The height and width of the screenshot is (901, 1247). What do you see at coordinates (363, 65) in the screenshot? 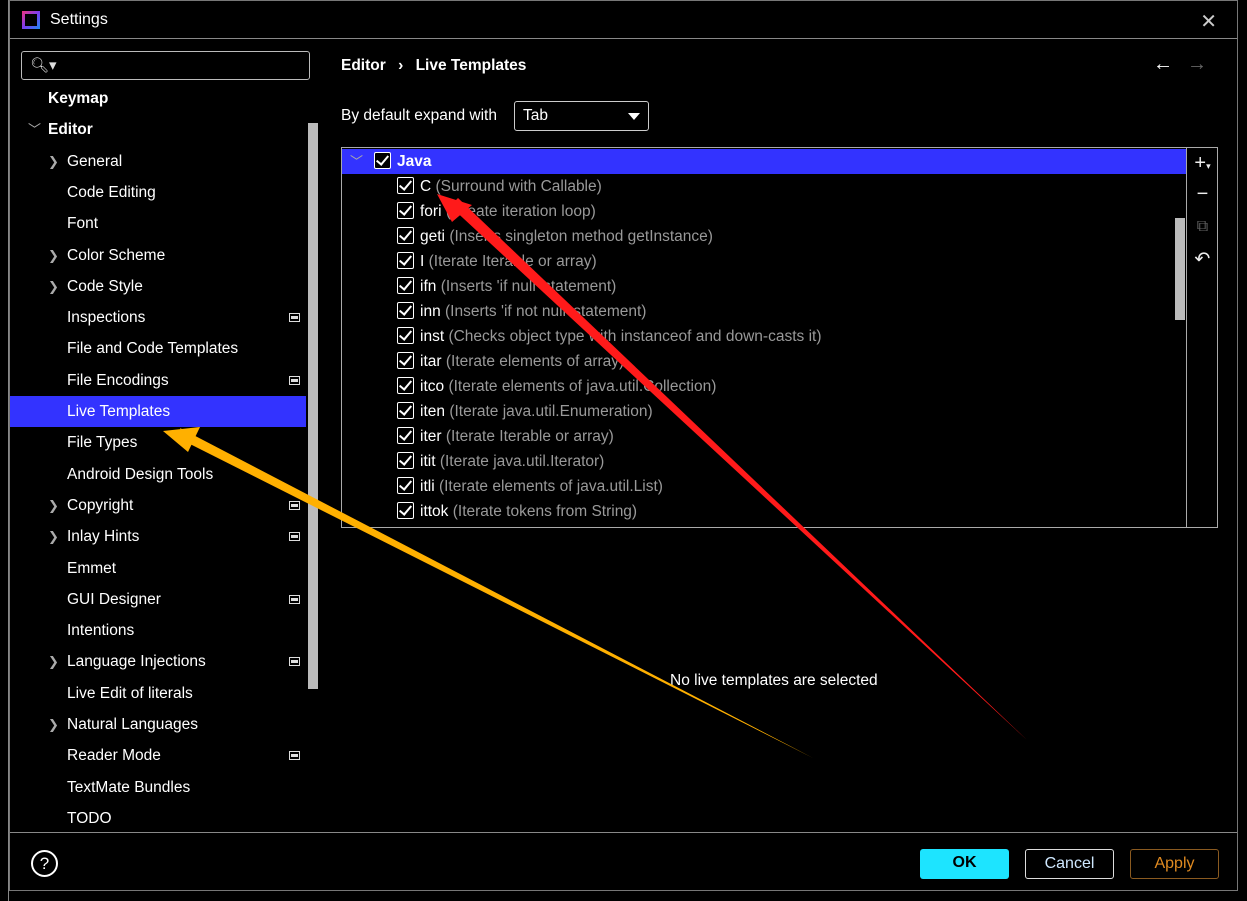
I see `breadcrumb-parent: Editor` at bounding box center [363, 65].